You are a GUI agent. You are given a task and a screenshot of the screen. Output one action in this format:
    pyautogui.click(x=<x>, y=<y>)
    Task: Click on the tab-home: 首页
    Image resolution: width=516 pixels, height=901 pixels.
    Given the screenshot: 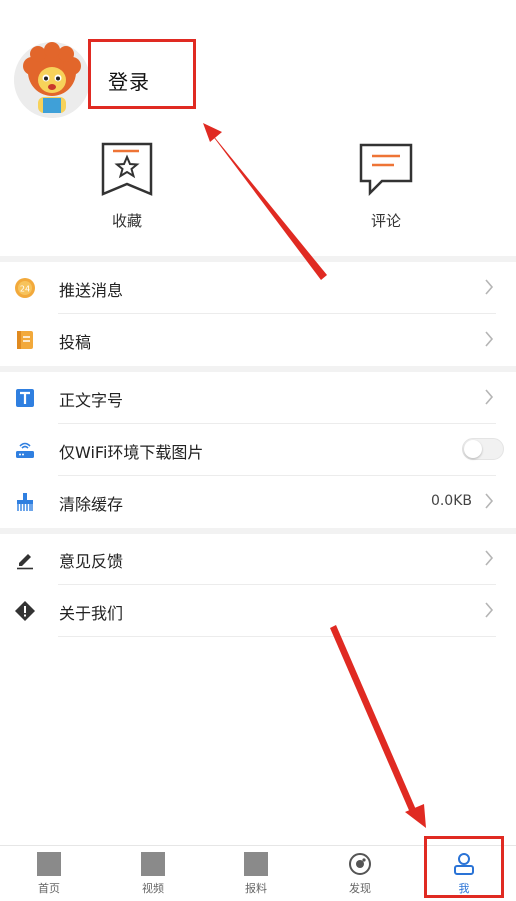 What is the action you would take?
    pyautogui.click(x=49, y=874)
    